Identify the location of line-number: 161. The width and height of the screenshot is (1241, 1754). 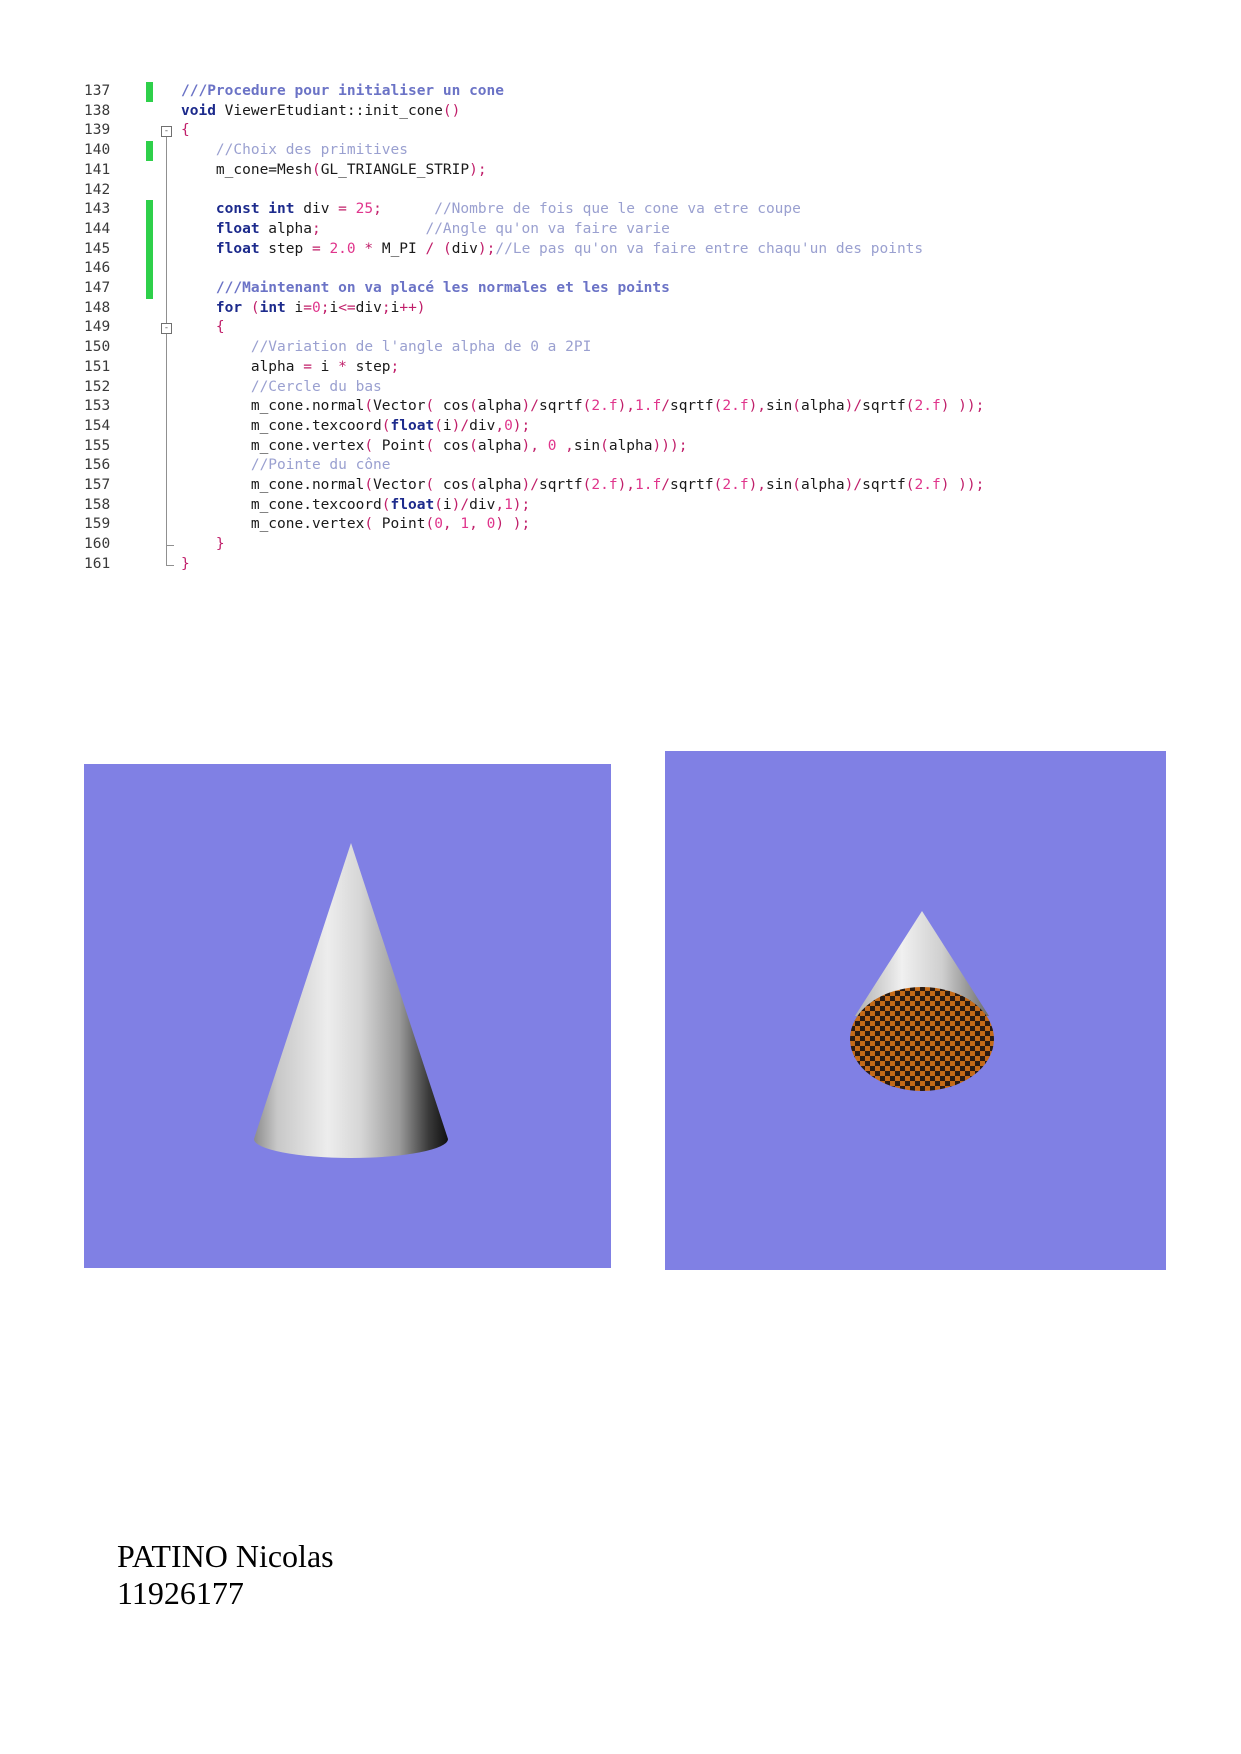
(97, 563).